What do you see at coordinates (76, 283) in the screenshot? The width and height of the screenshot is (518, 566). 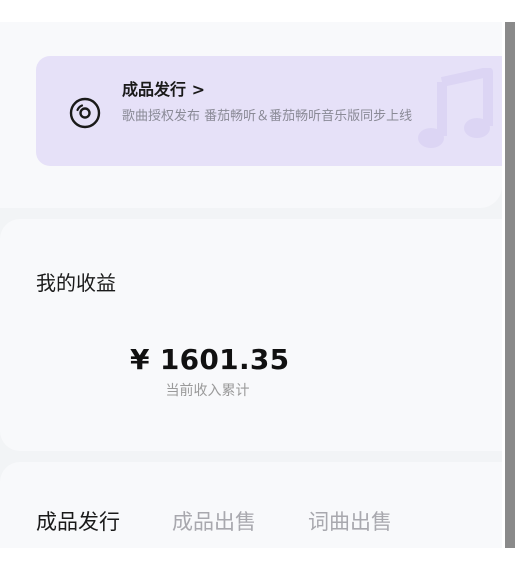 I see `earnings-title: 我的收益` at bounding box center [76, 283].